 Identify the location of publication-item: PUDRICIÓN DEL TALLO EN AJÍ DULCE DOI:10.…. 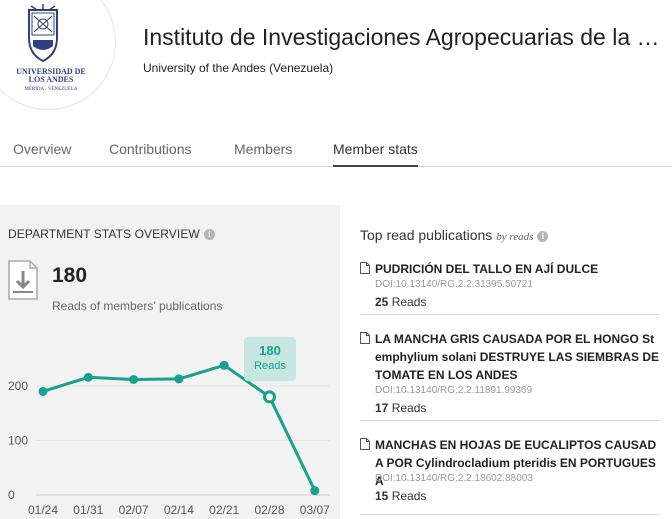
(510, 287).